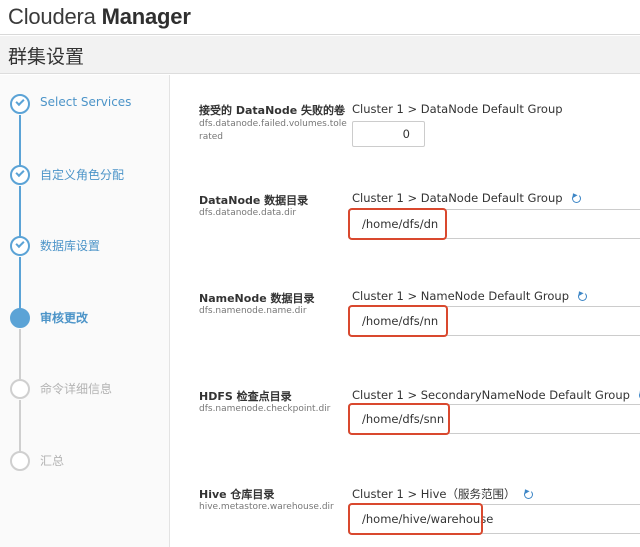  What do you see at coordinates (89, 463) in the screenshot?
I see `step-summary: 汇总` at bounding box center [89, 463].